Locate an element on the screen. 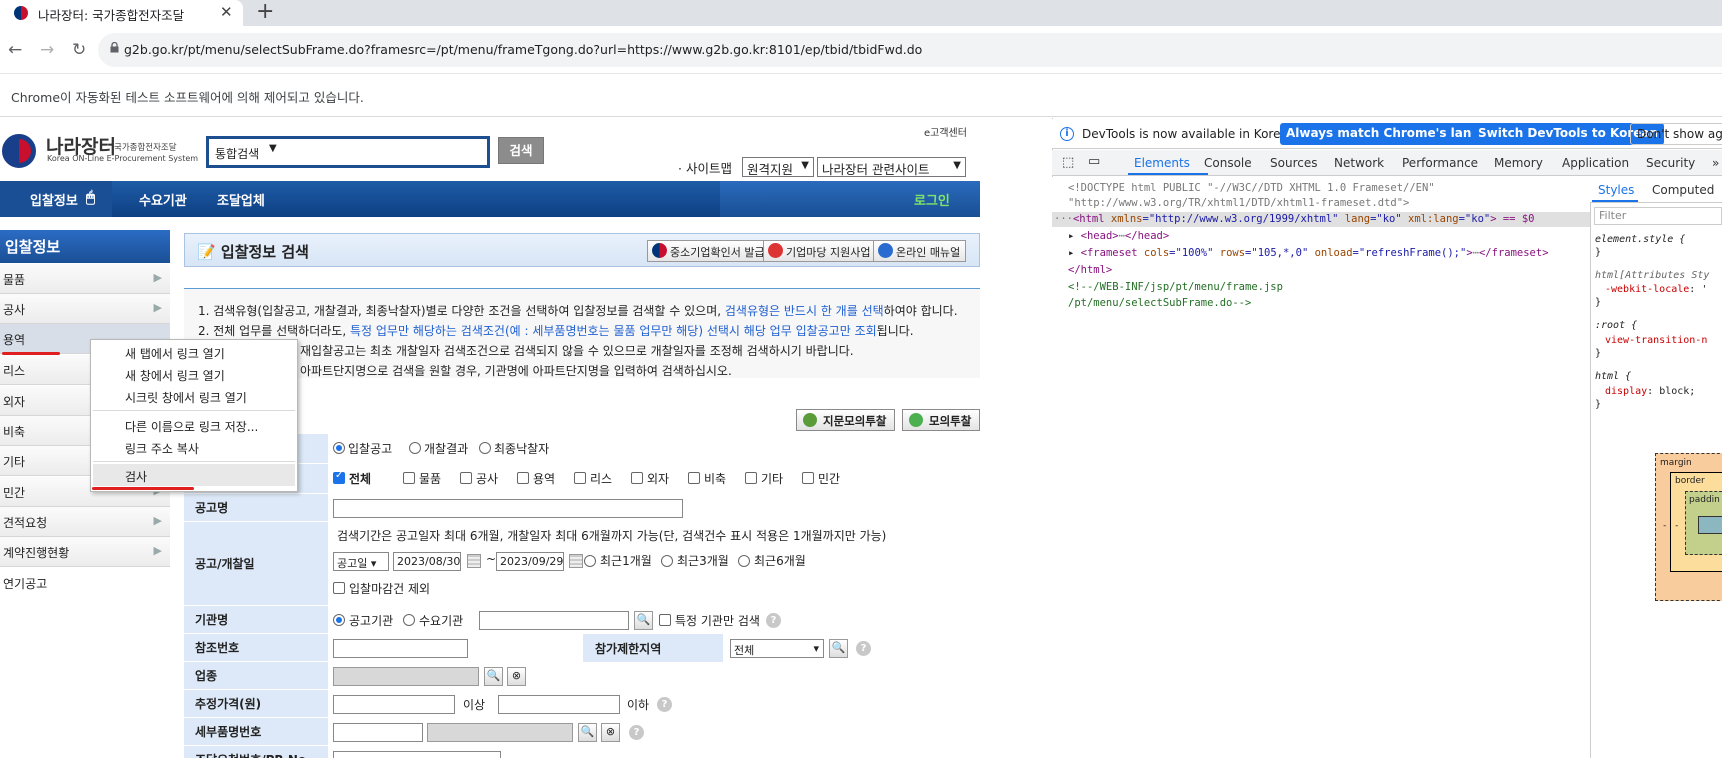 The width and height of the screenshot is (1722, 758). notice-name-input is located at coordinates (508, 508).